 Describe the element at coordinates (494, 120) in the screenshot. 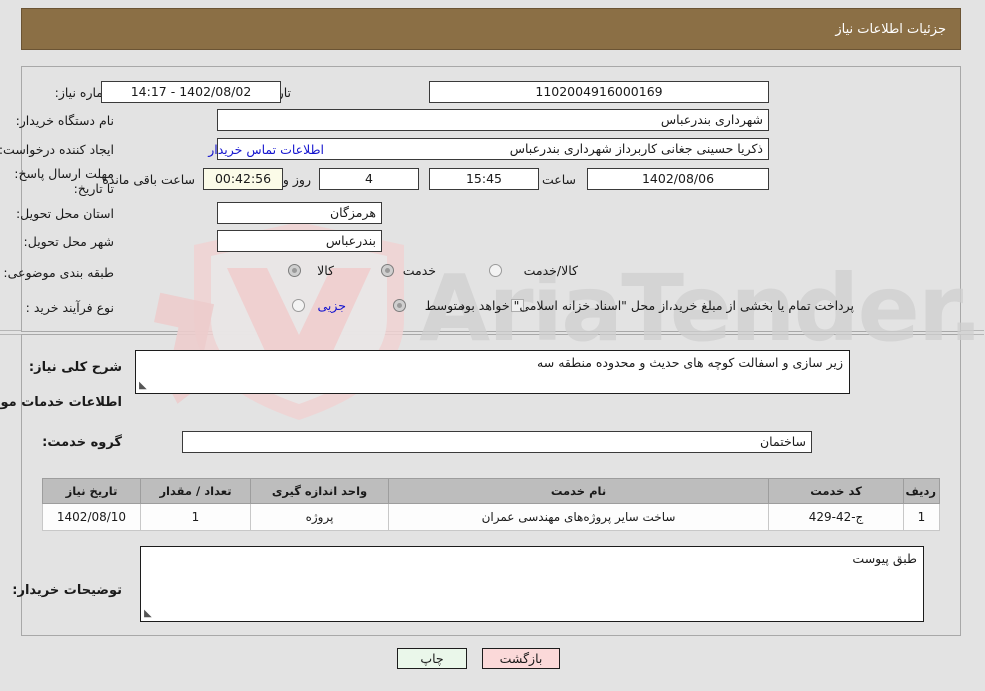

I see `buyer-org-value: شهرداری بندرعباس` at that location.